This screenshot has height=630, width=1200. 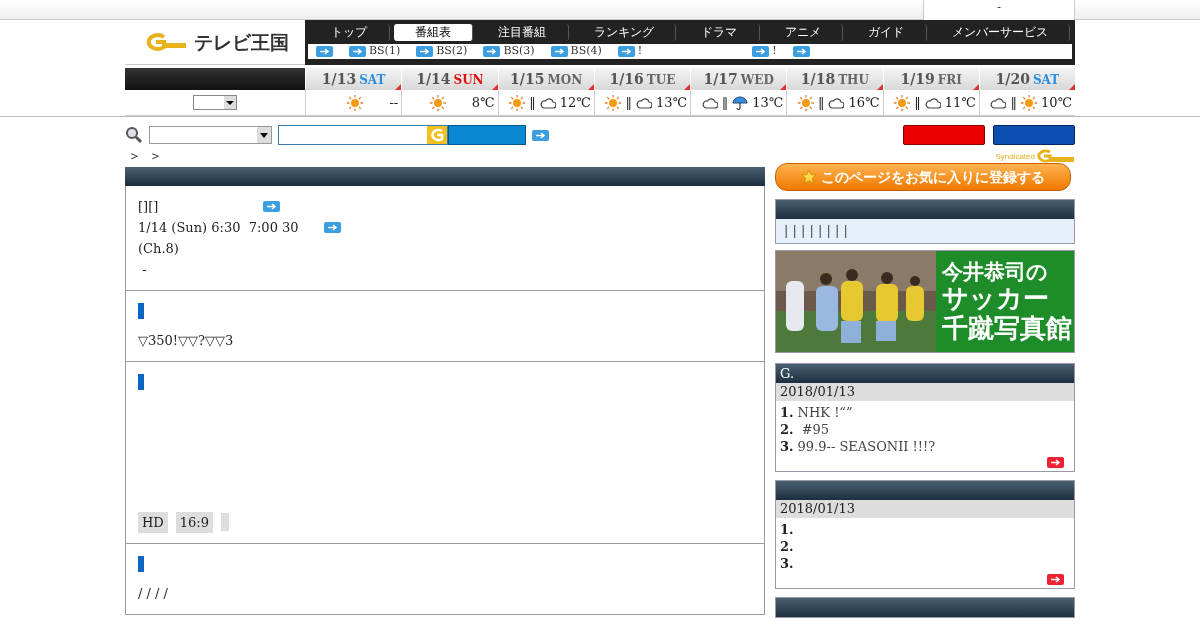 I want to click on banner-text: 今井恭司の, so click(x=995, y=271).